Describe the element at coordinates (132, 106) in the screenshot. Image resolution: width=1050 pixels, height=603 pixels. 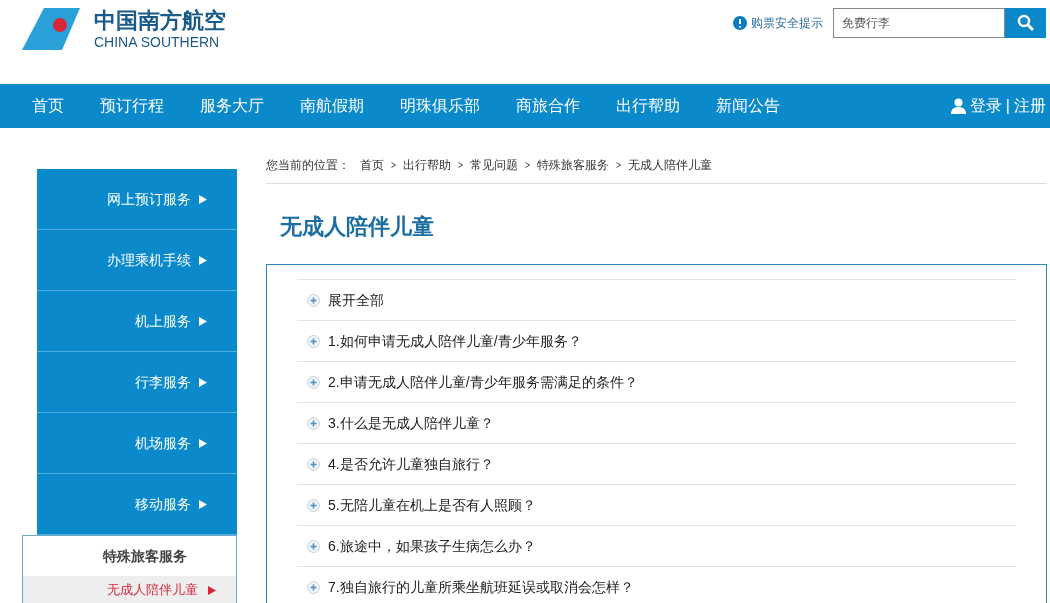
I see `nav-item: 预订行程` at that location.